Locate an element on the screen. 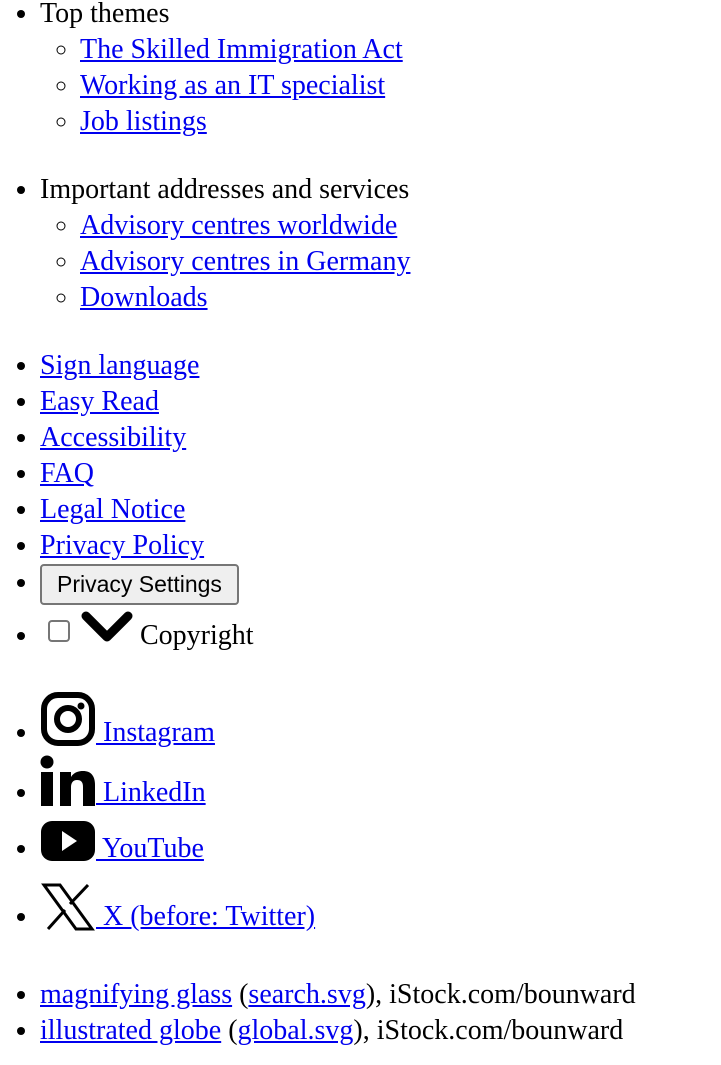 Image resolution: width=721 pixels, height=1065 pixels. list-item: The Skilled Immigration Act is located at coordinates (400, 50).